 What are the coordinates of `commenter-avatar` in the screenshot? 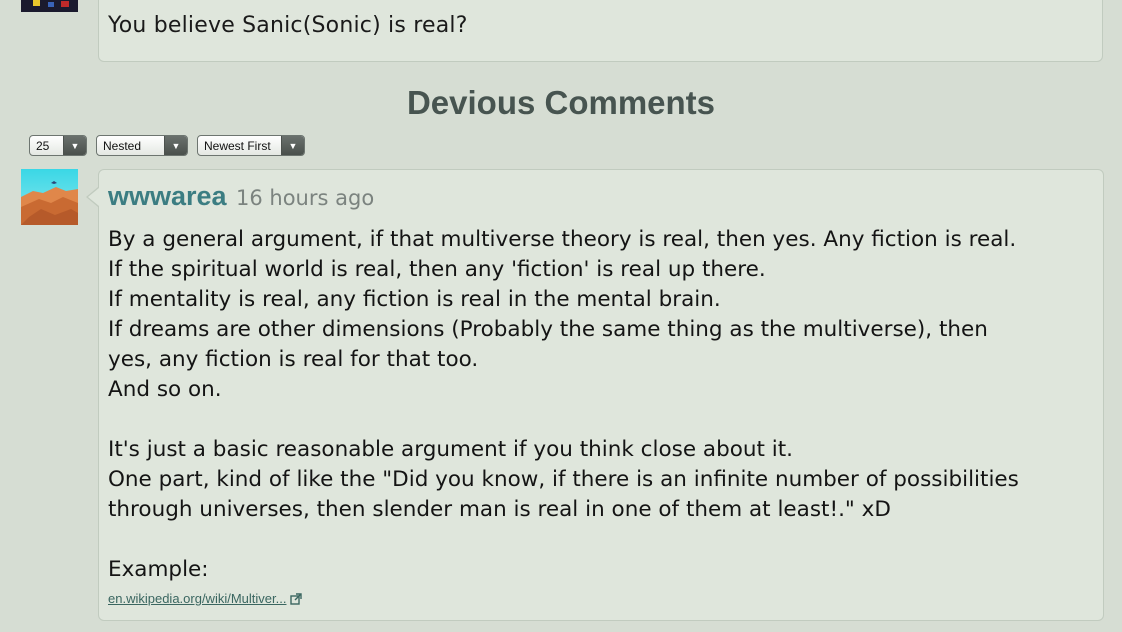 It's located at (49, 197).